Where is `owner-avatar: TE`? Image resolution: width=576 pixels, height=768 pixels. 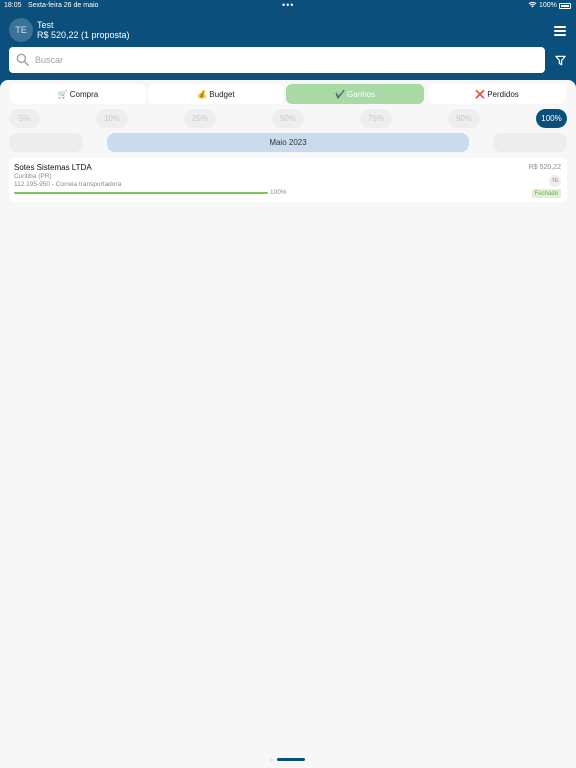 owner-avatar: TE is located at coordinates (555, 181).